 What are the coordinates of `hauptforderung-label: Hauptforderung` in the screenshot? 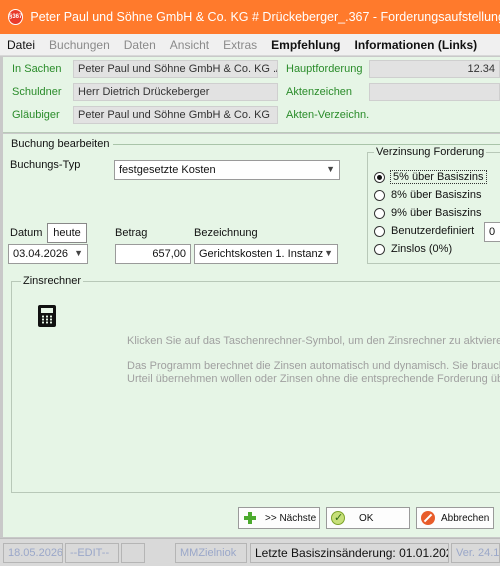 It's located at (324, 69).